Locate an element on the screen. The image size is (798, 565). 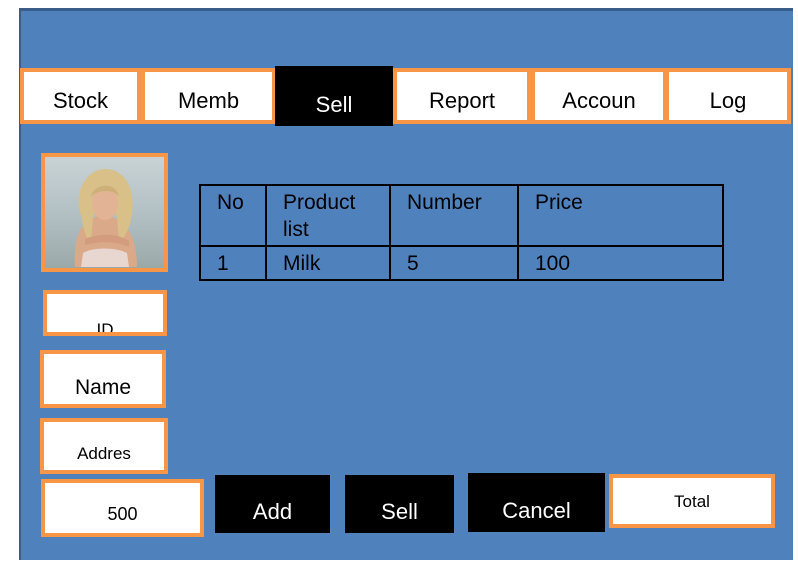
table-row: 1 Milk 5 100 is located at coordinates (461, 263).